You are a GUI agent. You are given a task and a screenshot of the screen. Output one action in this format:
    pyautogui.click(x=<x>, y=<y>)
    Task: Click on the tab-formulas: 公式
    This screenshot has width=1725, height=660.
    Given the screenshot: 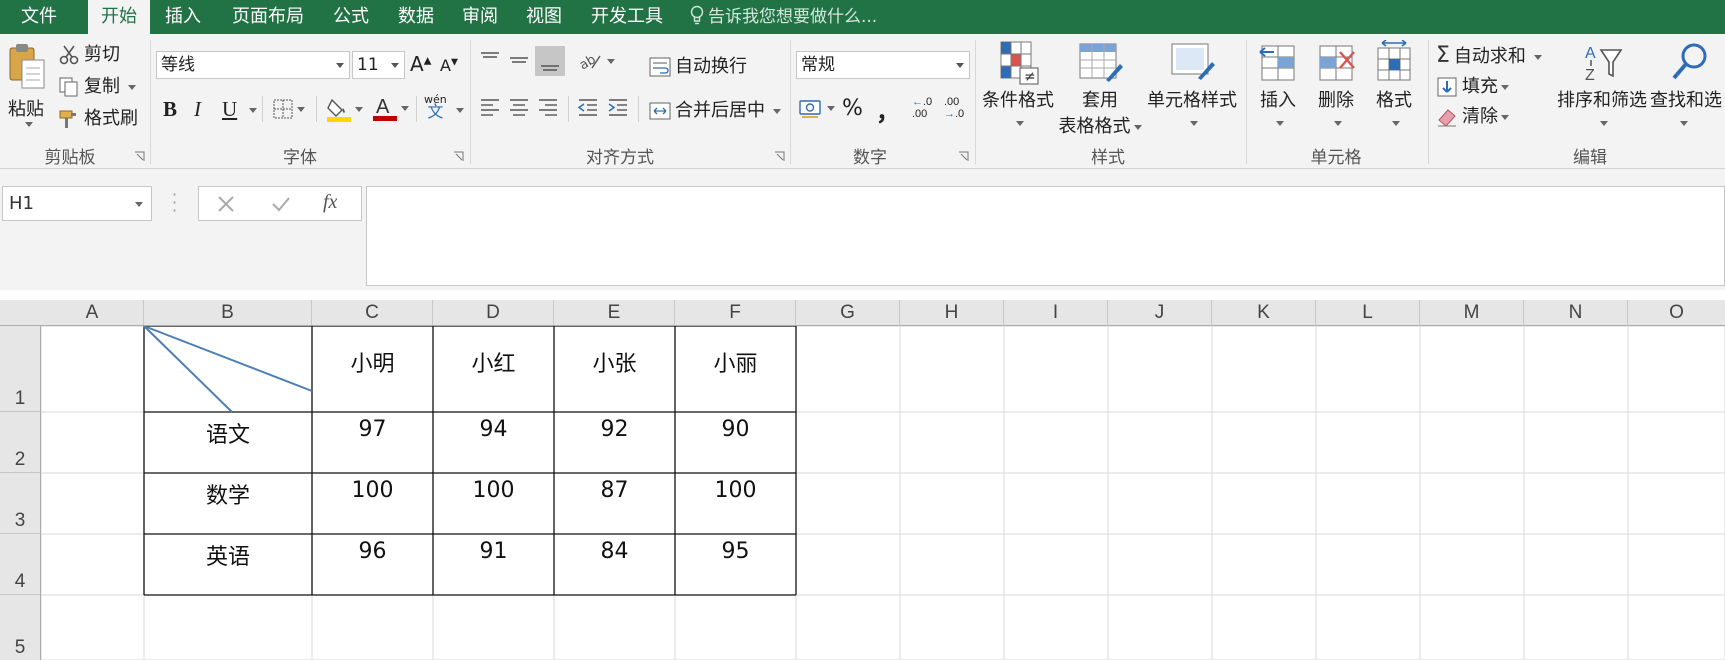 What is the action you would take?
    pyautogui.click(x=351, y=17)
    